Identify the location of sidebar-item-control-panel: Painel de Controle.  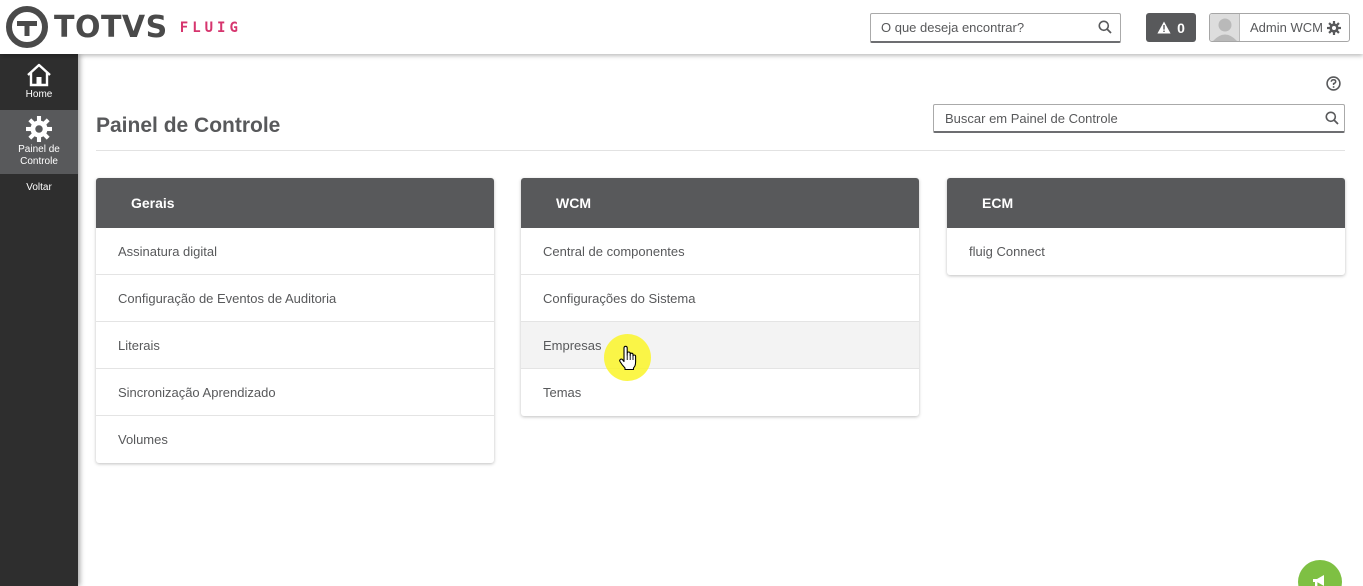
(39, 142).